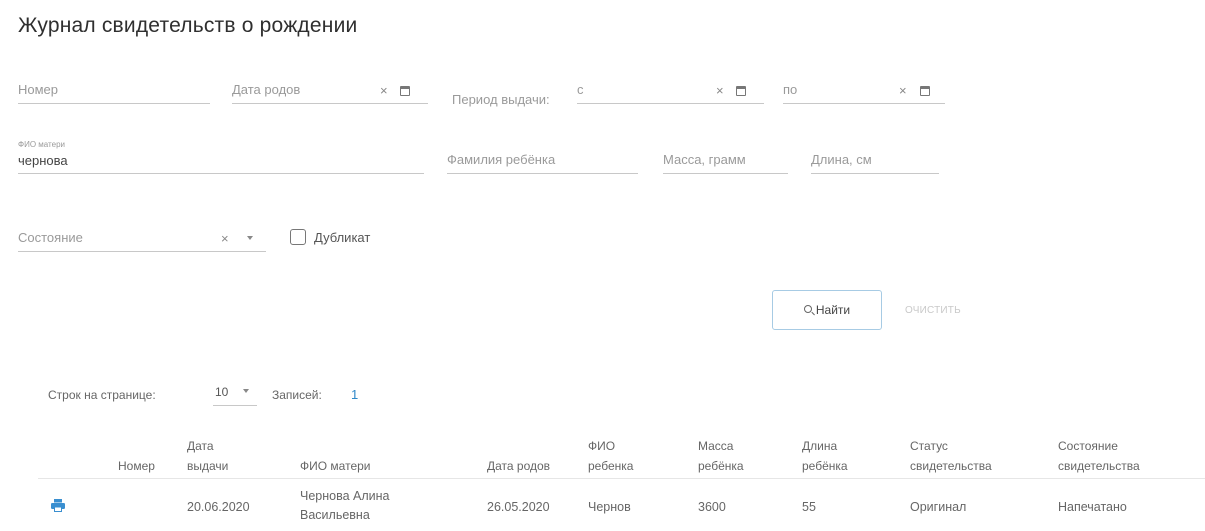 The width and height of the screenshot is (1205, 531). What do you see at coordinates (938, 507) in the screenshot?
I see `cell-cert-status: Оригинал` at bounding box center [938, 507].